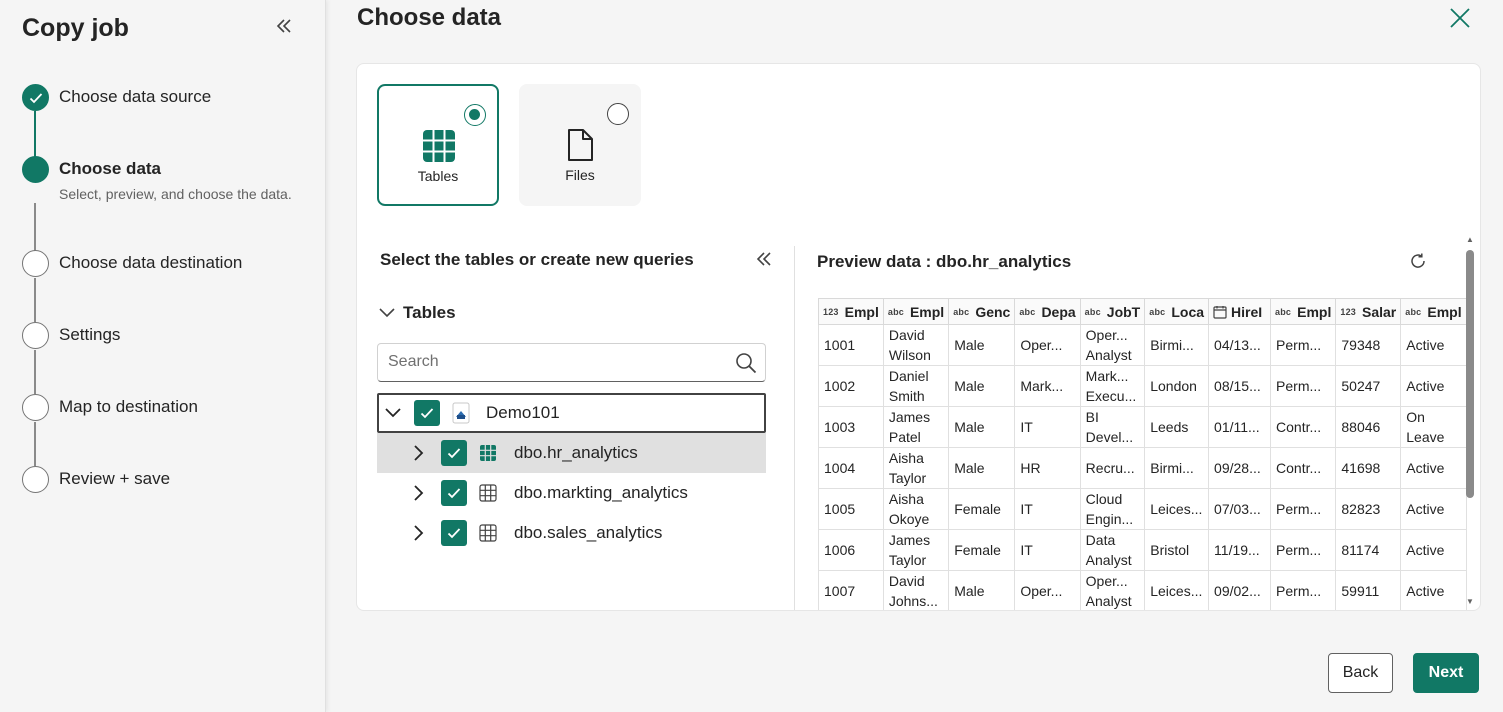 The height and width of the screenshot is (712, 1503). I want to click on tree-item-markting-analytics: dbo.markting_analytics, so click(571, 493).